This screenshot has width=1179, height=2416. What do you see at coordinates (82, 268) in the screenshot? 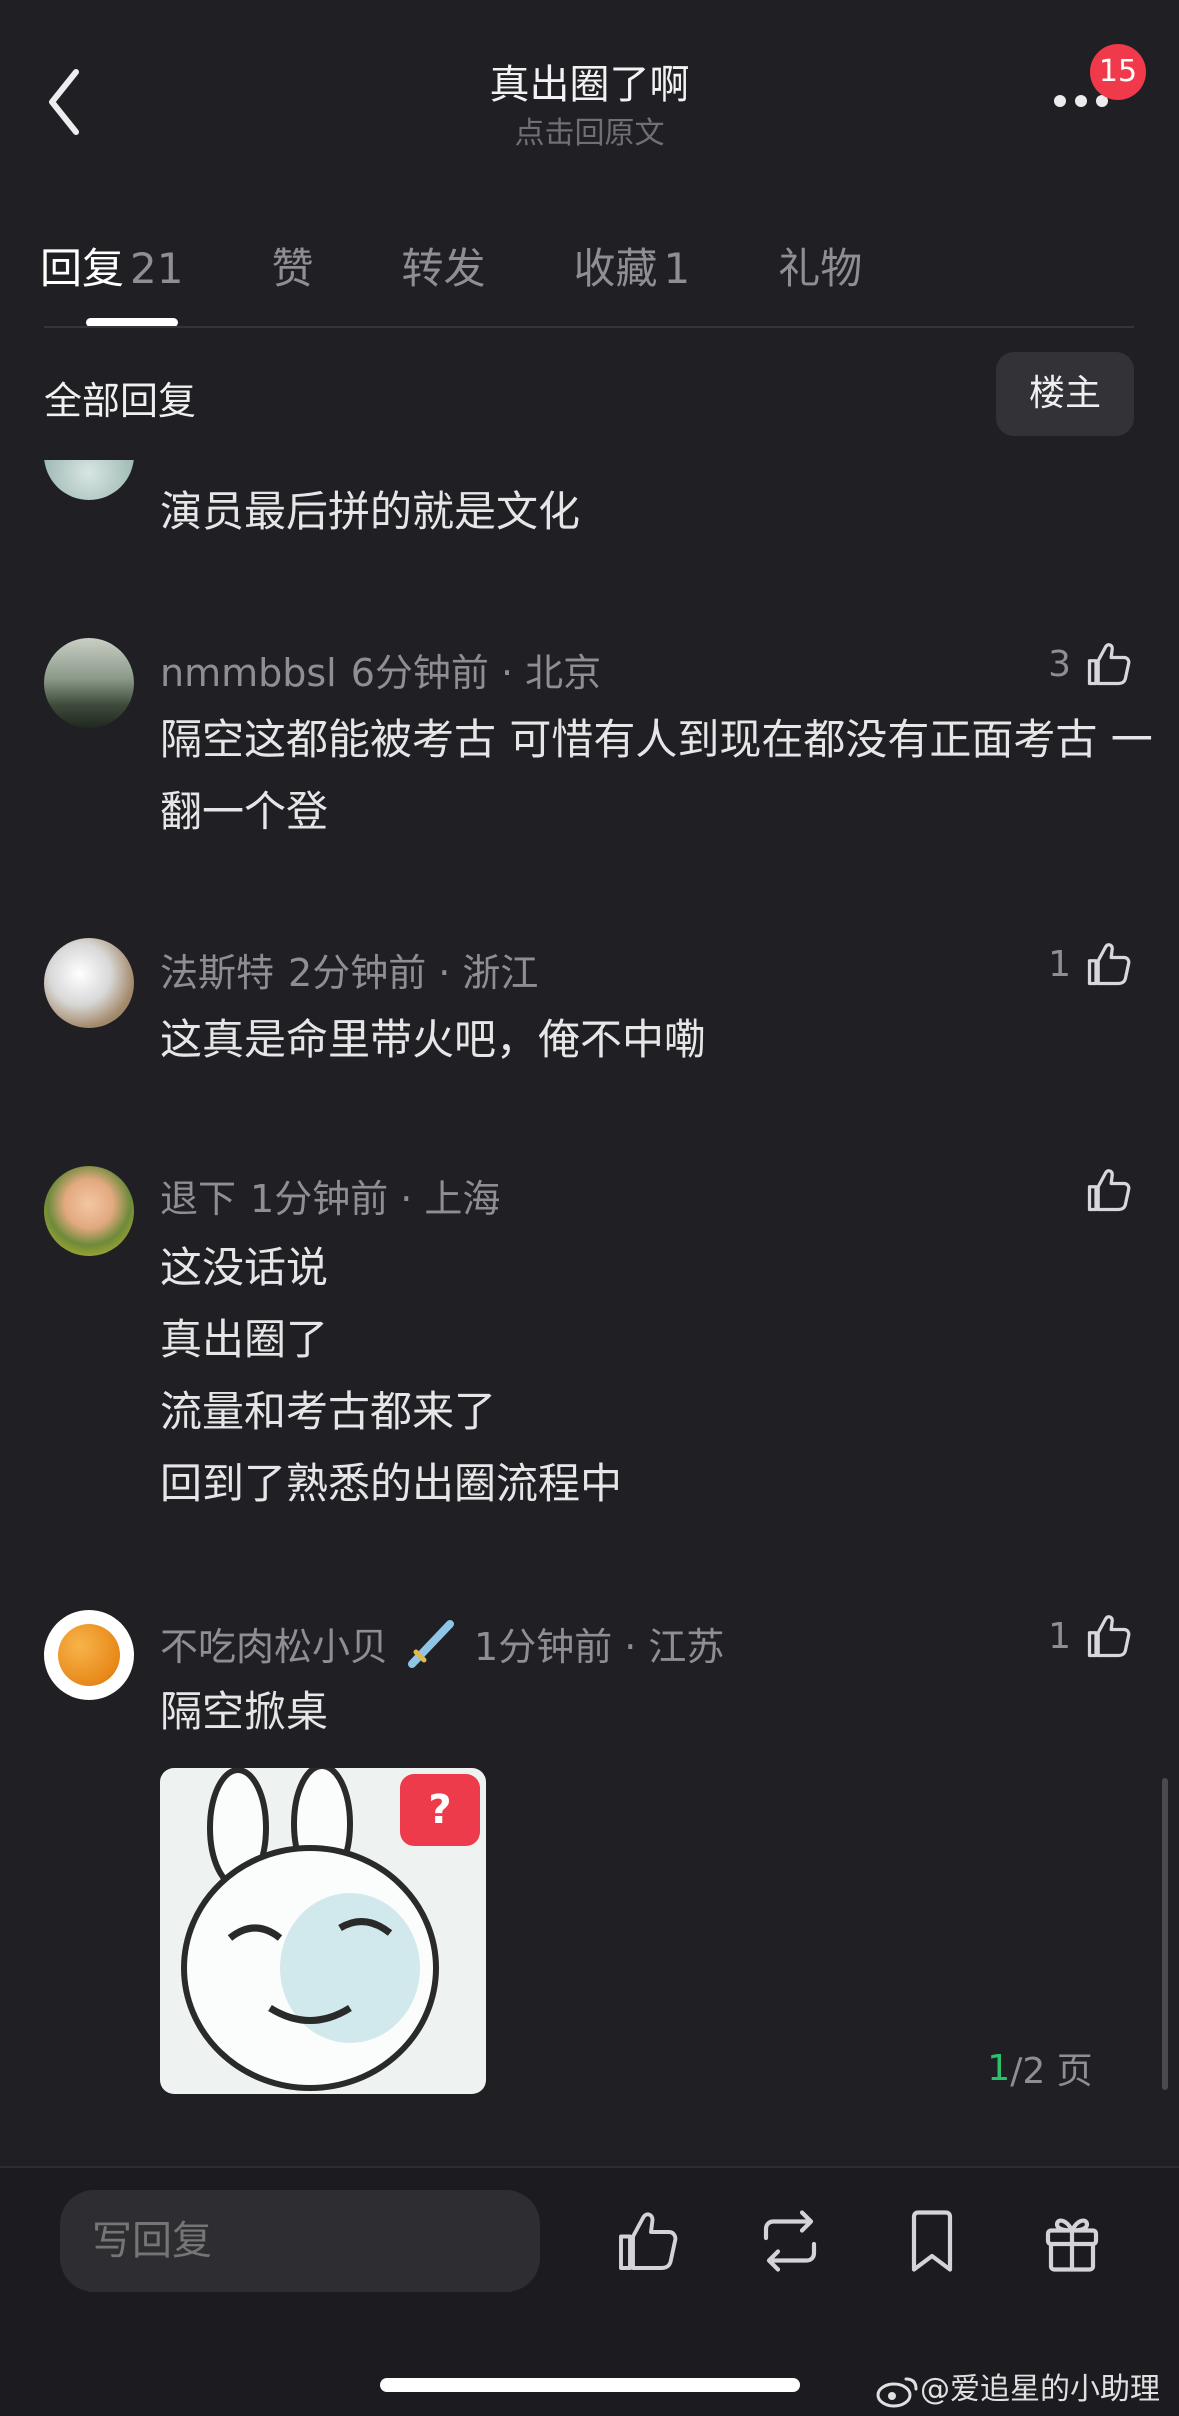
I see `tab-label: 回复` at bounding box center [82, 268].